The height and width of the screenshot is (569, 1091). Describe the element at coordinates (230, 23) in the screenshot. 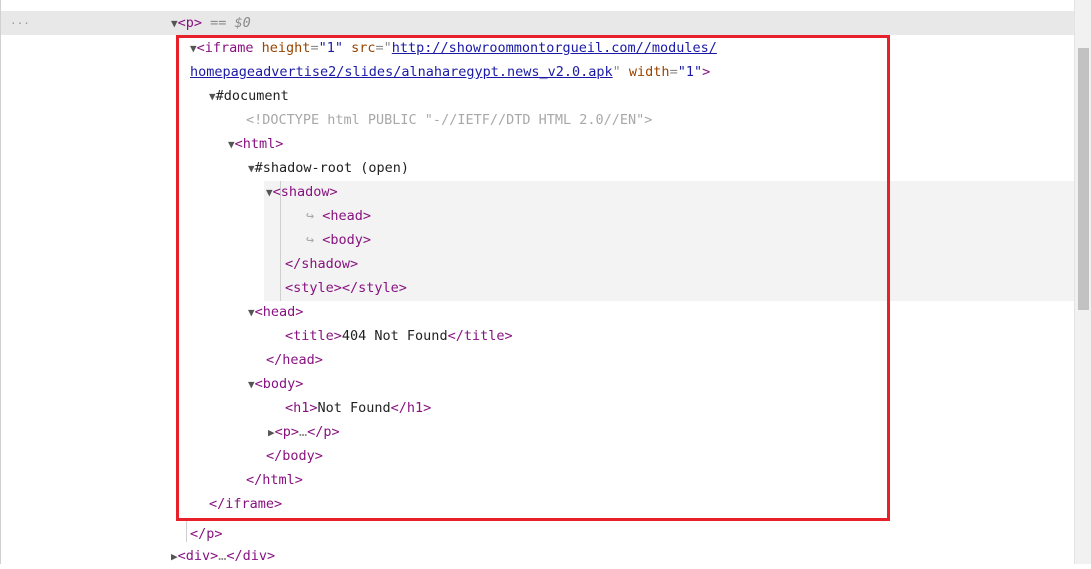

I see `selected-node-marker: == $0` at that location.